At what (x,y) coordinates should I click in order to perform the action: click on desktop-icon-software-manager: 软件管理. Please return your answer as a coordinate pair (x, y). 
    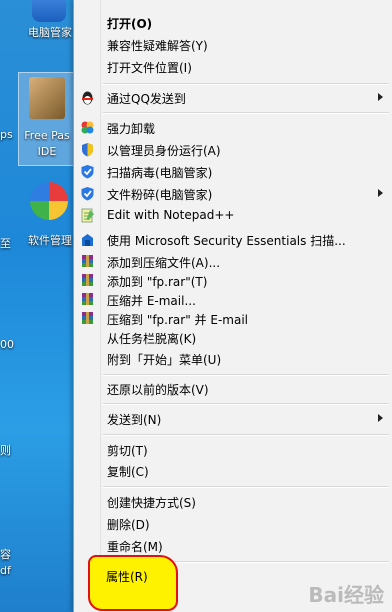
    Looking at the image, I should click on (49, 216).